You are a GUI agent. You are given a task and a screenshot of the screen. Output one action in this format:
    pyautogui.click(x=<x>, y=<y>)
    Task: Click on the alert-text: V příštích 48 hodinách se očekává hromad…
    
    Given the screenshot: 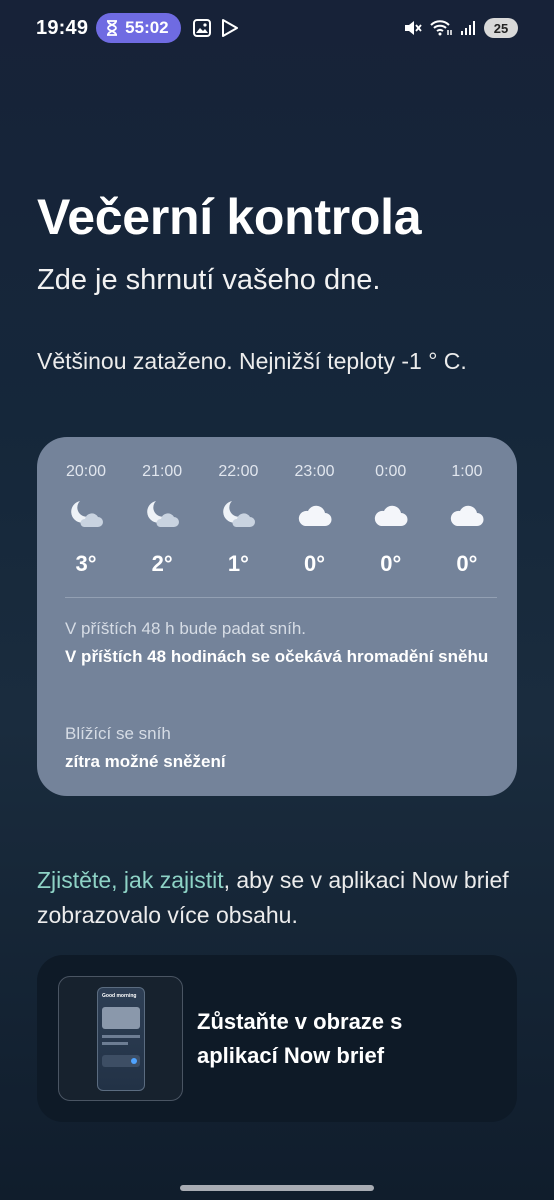 What is the action you would take?
    pyautogui.click(x=277, y=656)
    